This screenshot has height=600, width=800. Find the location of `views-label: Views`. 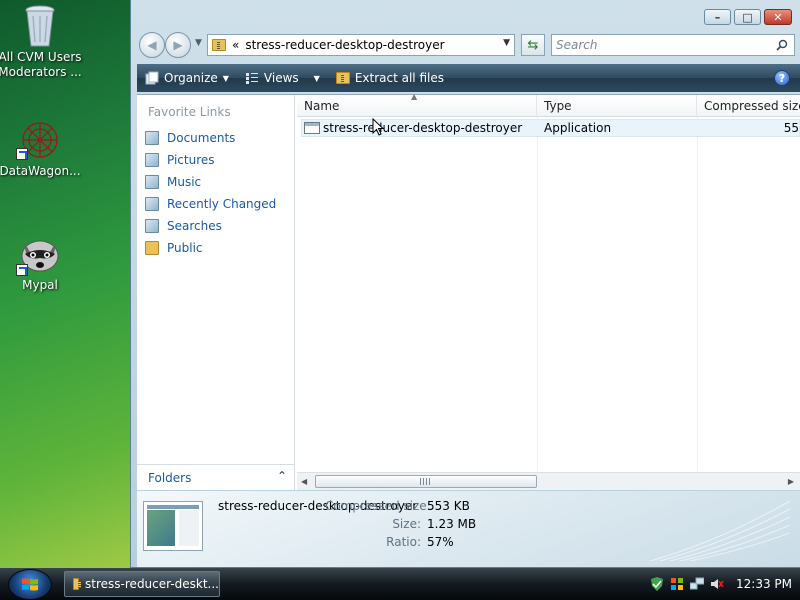

views-label: Views is located at coordinates (281, 78).